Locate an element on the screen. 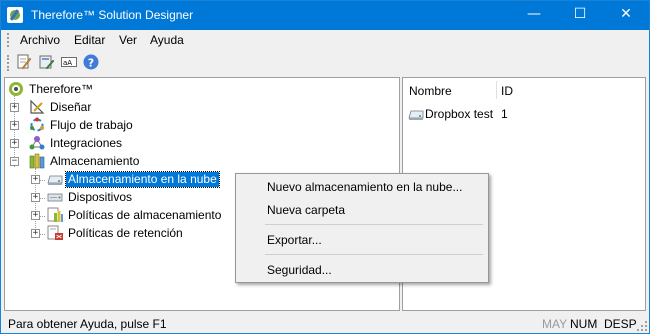 Image resolution: width=650 pixels, height=334 pixels. column-header-nombre: Nombre is located at coordinates (430, 91).